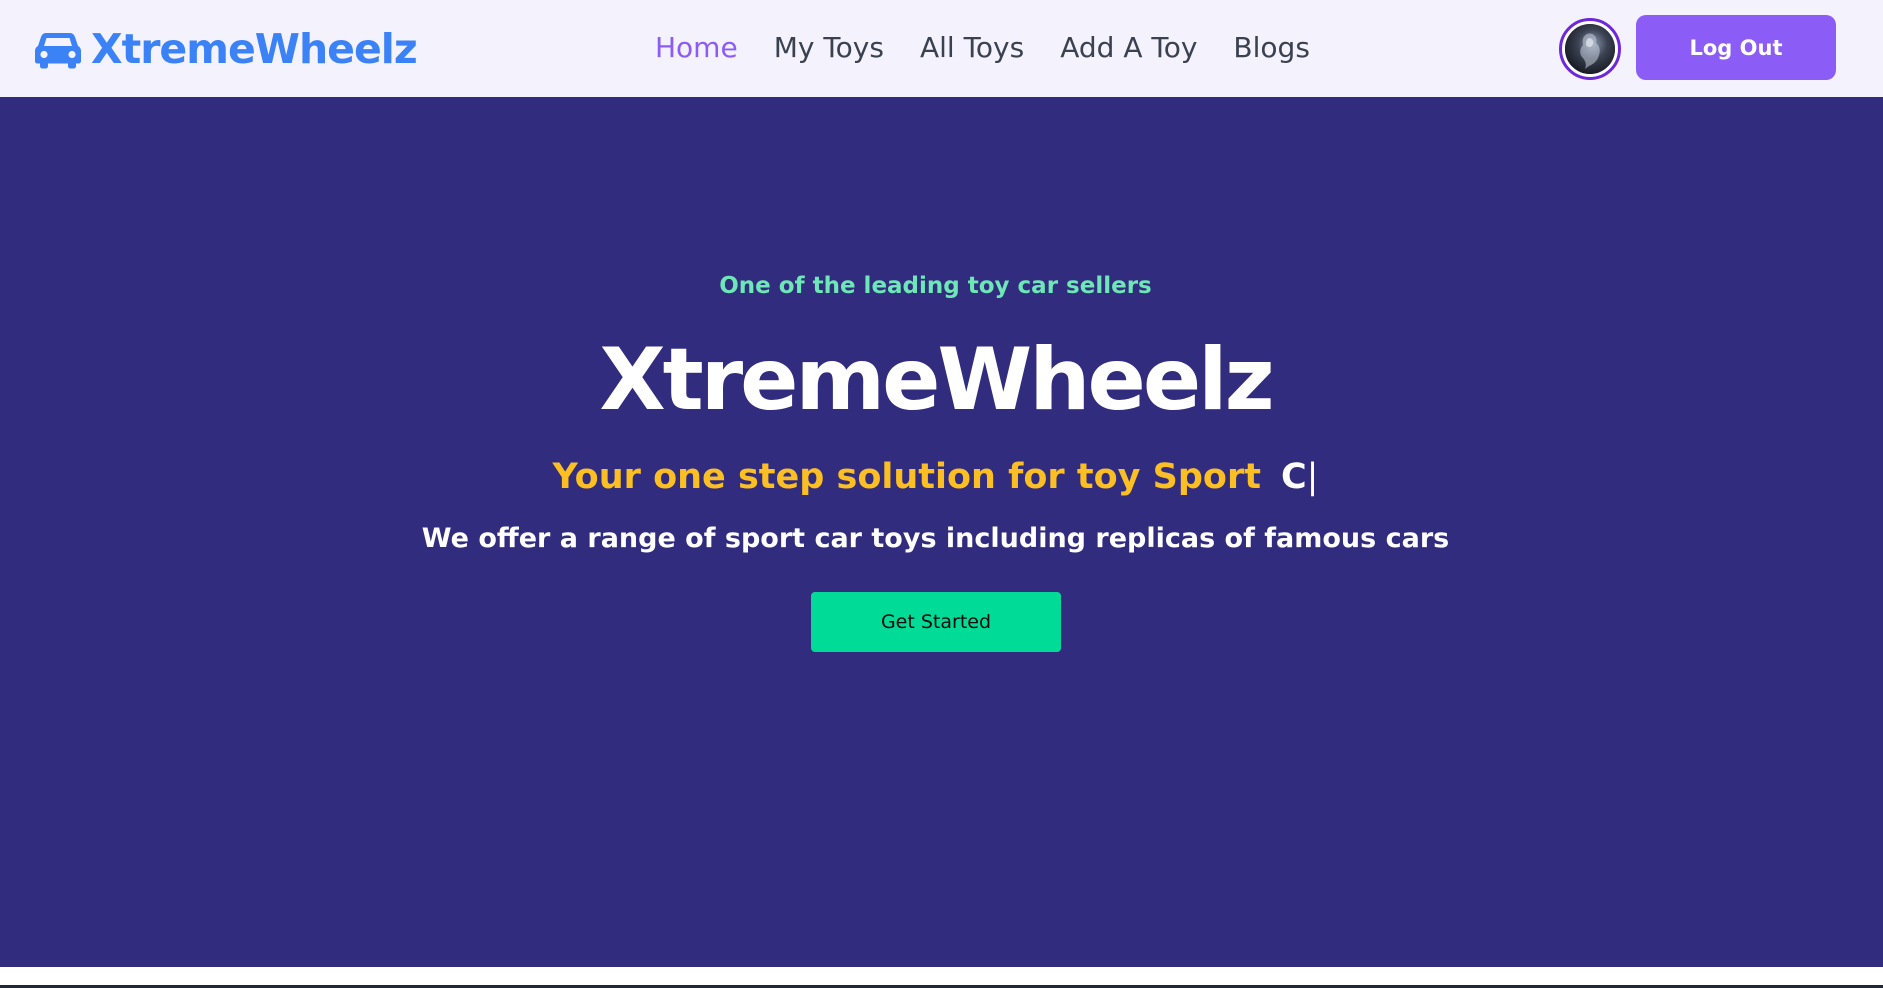 The height and width of the screenshot is (988, 1883). I want to click on nav-link-home: Home, so click(696, 47).